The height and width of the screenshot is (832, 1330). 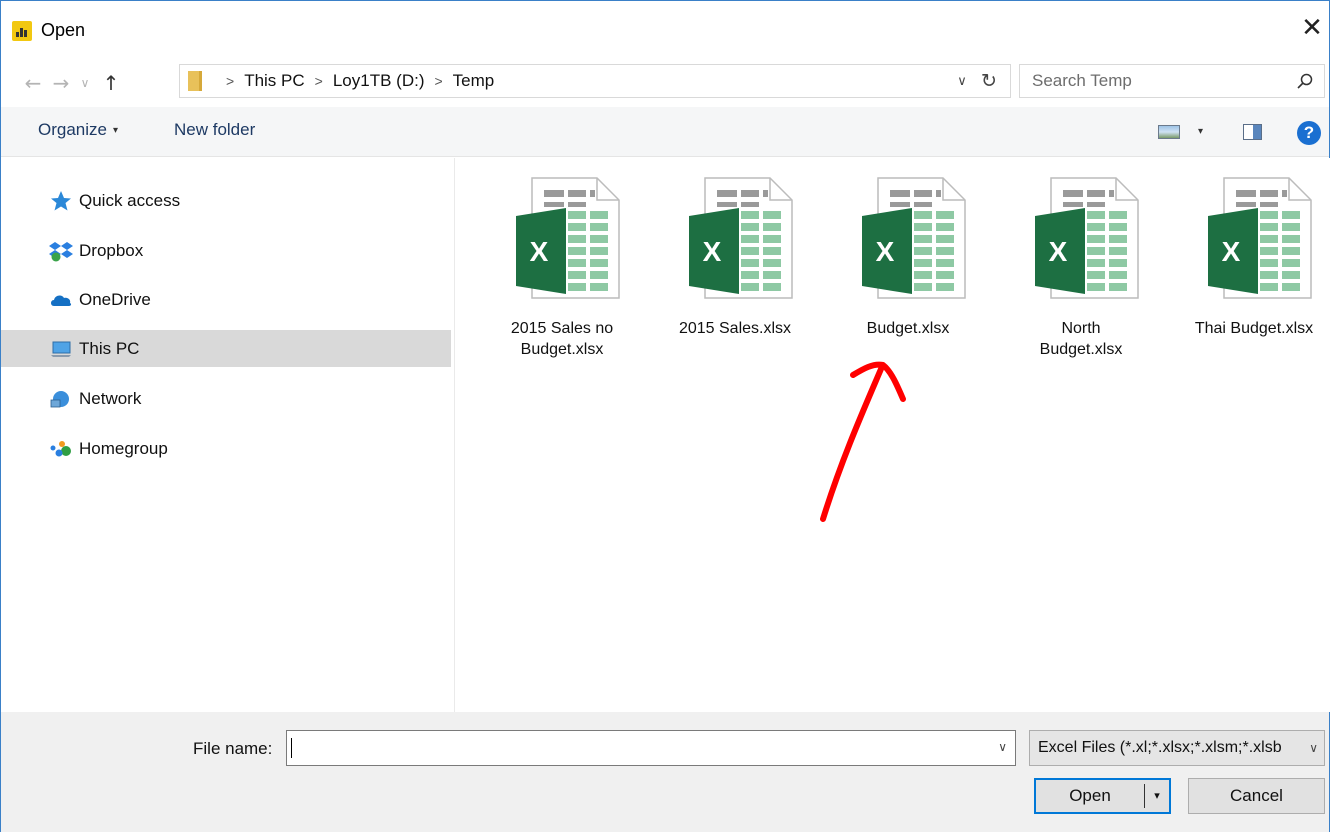 I want to click on sidebar-item-homegroup: Homegroup, so click(x=226, y=448).